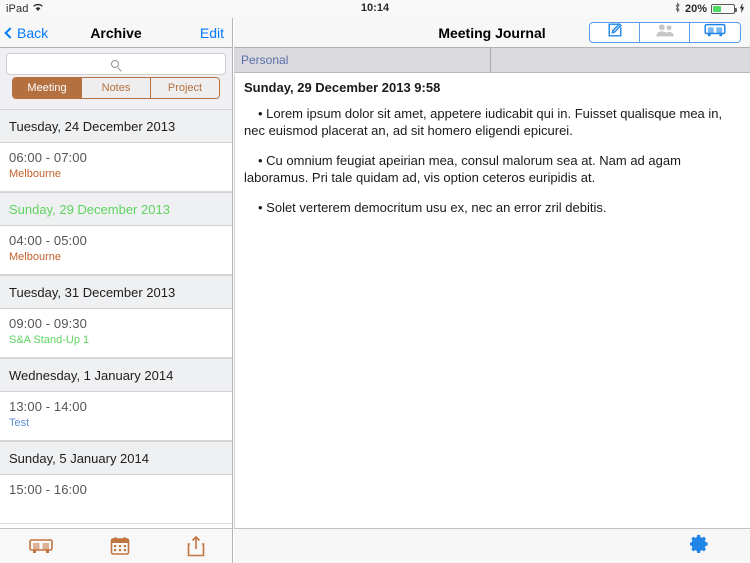 The height and width of the screenshot is (563, 750). I want to click on note-tabbar: Personal, so click(492, 60).